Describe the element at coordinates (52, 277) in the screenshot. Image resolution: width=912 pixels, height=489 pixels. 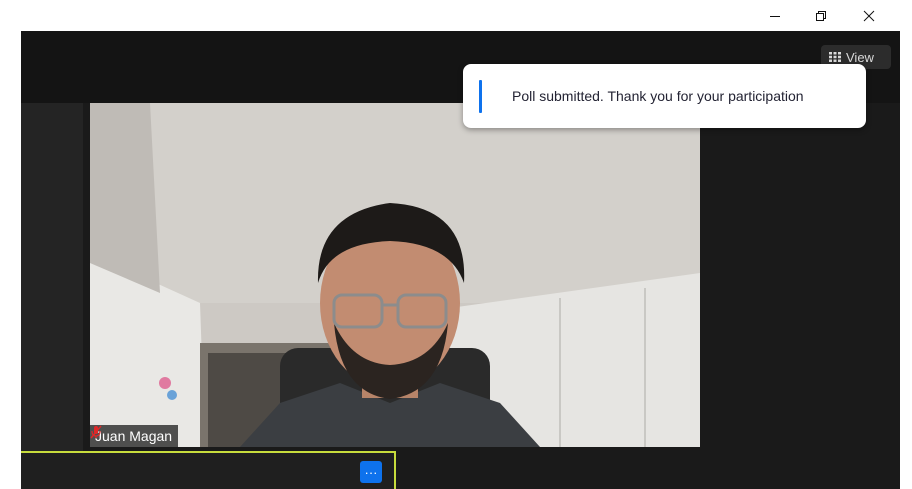
I see `left-panel` at that location.